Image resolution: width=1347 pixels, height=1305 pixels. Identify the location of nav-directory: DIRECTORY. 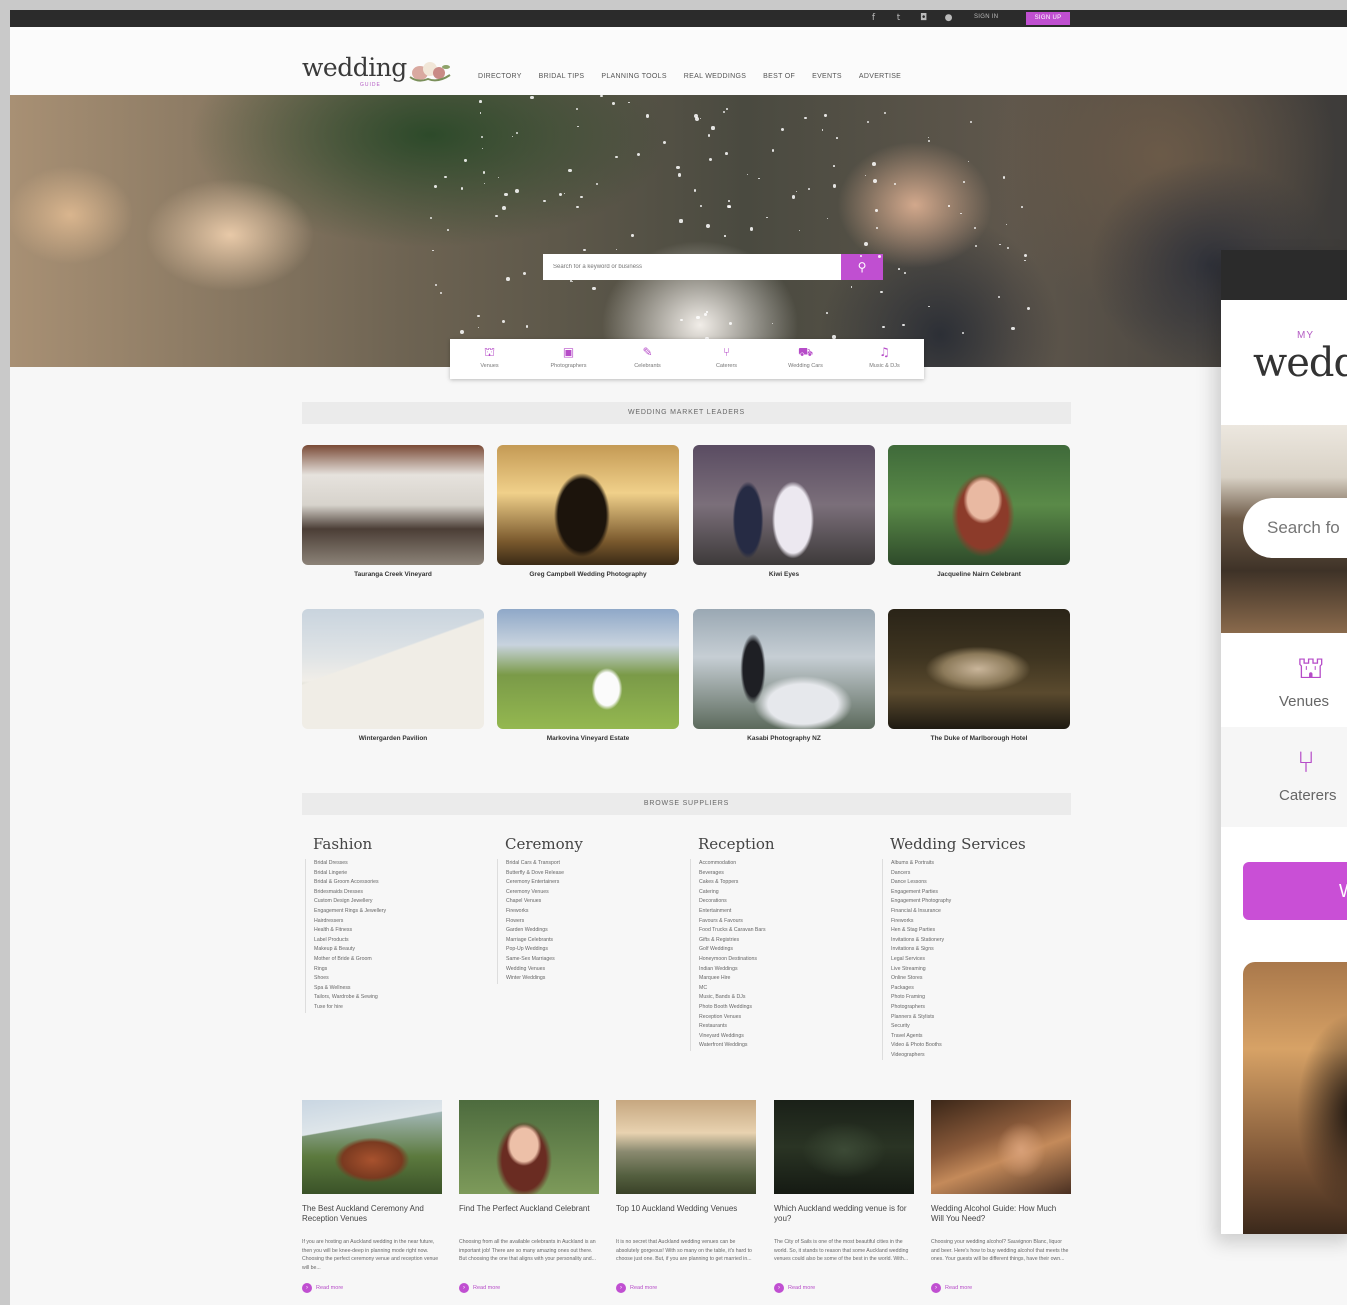
(500, 76).